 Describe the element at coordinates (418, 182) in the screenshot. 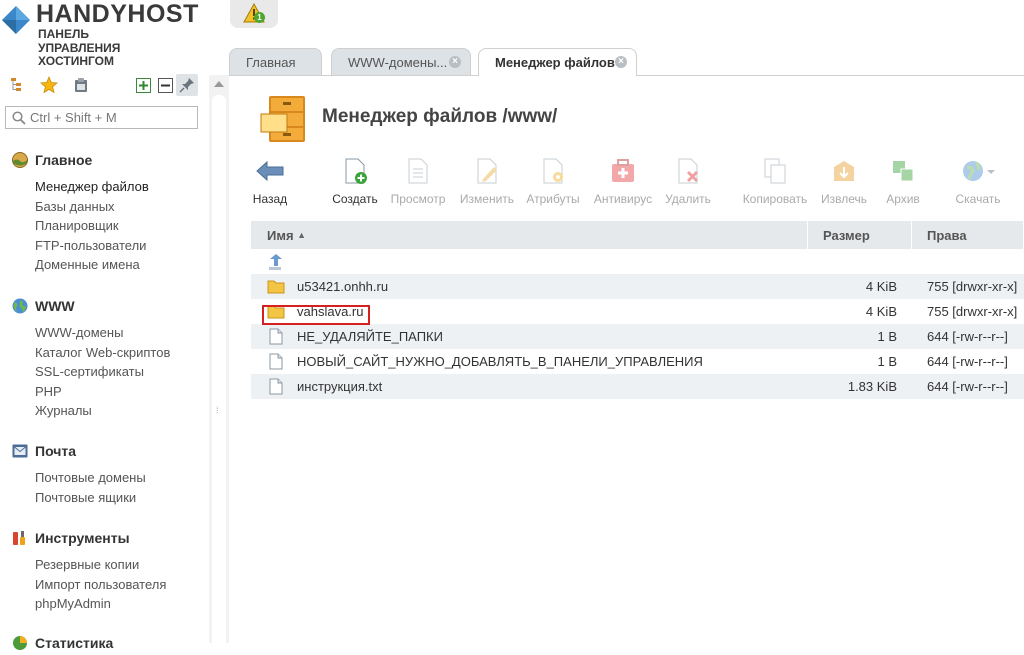

I see `view-button: Просмотр` at that location.